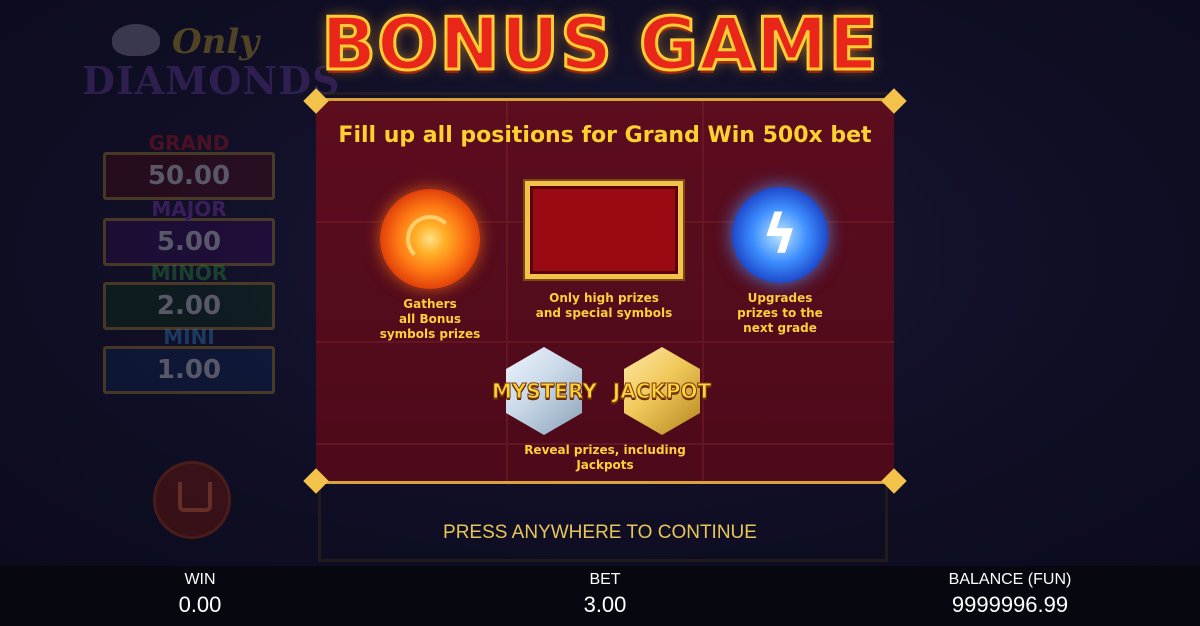  I want to click on jackpot-badge: JACKPOT, so click(662, 393).